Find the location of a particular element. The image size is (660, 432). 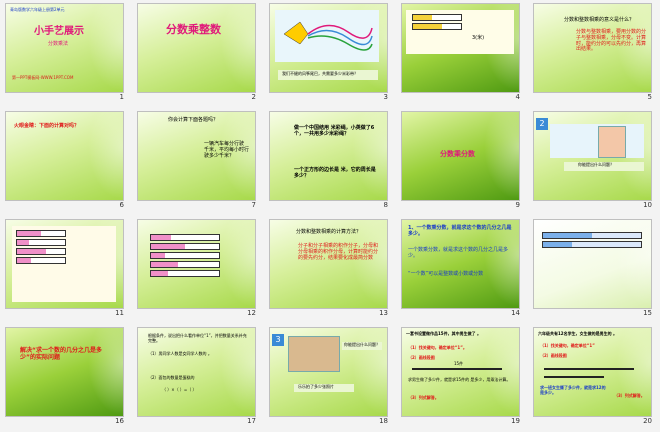

slide-number: 9 is located at coordinates (517, 205).